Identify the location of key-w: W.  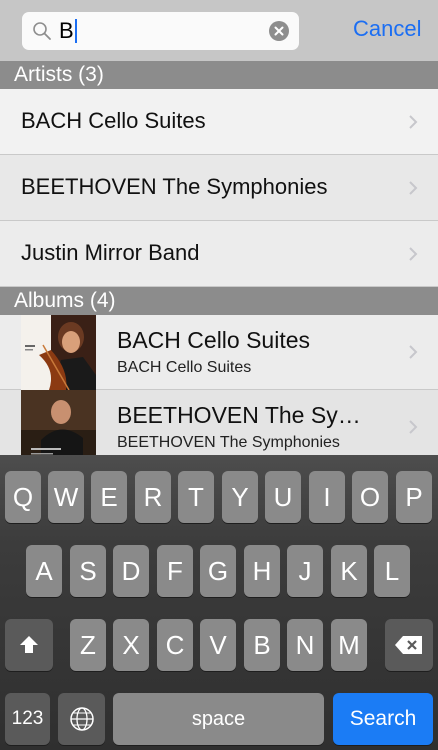
(66, 497).